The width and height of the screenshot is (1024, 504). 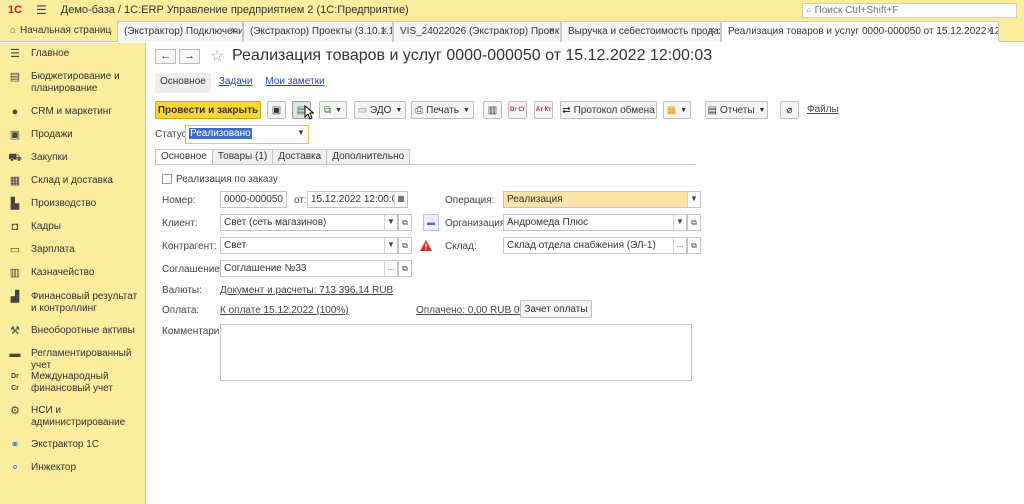 What do you see at coordinates (183, 83) in the screenshot?
I see `tab-main: Основное` at bounding box center [183, 83].